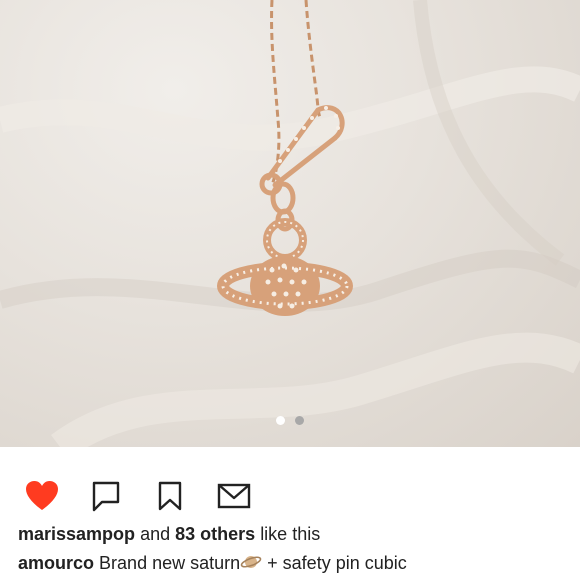  What do you see at coordinates (170, 563) in the screenshot?
I see `caption-text-part1: Brand new saturn` at bounding box center [170, 563].